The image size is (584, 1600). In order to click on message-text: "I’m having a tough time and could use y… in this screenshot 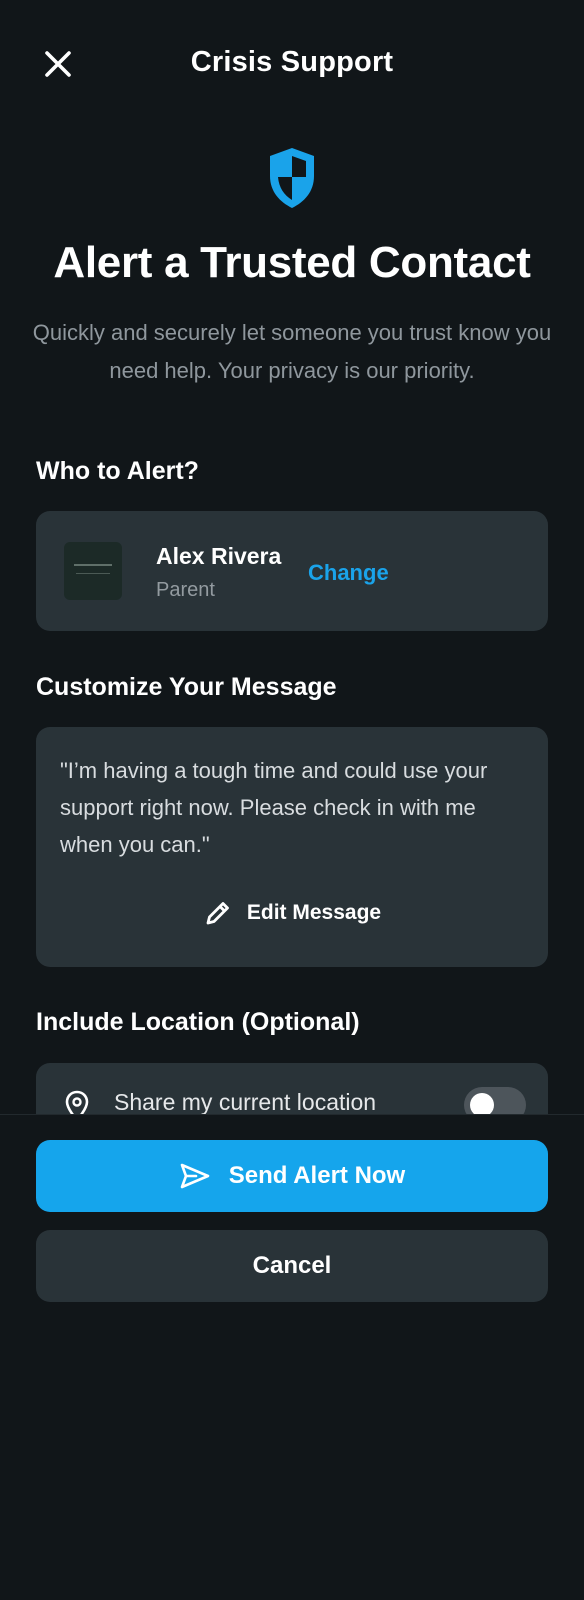, I will do `click(274, 807)`.